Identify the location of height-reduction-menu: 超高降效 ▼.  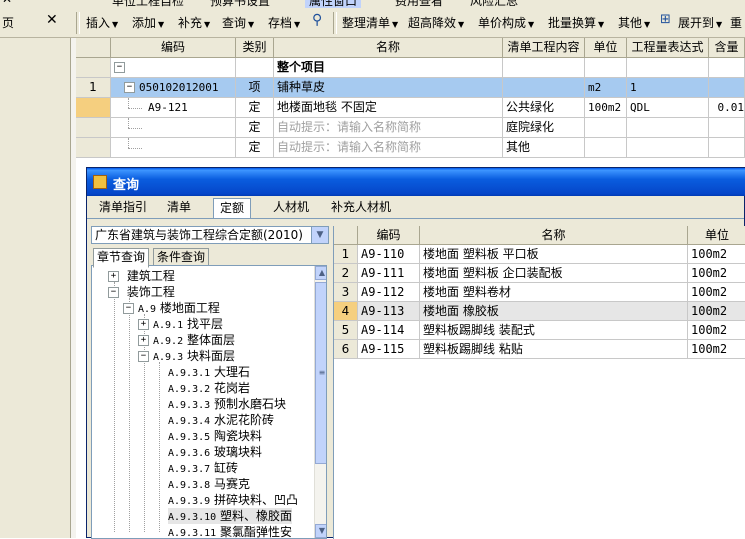
(436, 22).